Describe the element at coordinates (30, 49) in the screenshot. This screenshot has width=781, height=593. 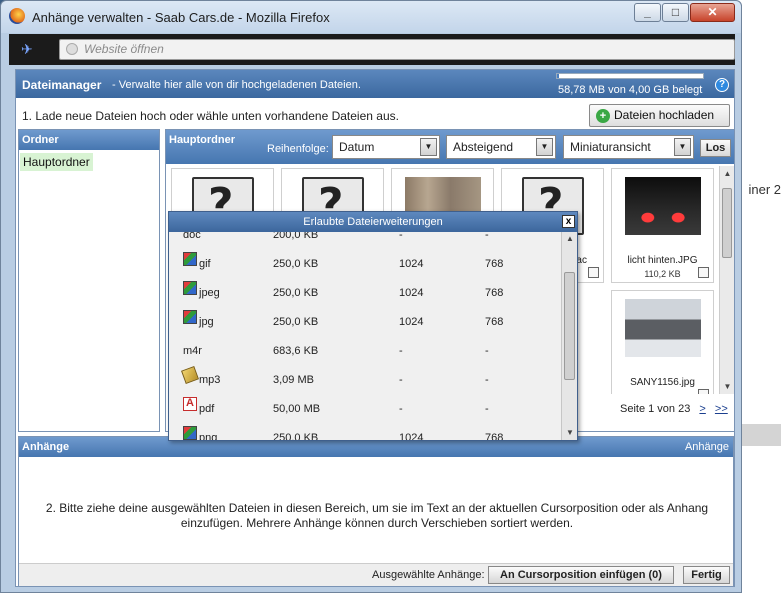
I see `rocket-icon: ✈` at that location.